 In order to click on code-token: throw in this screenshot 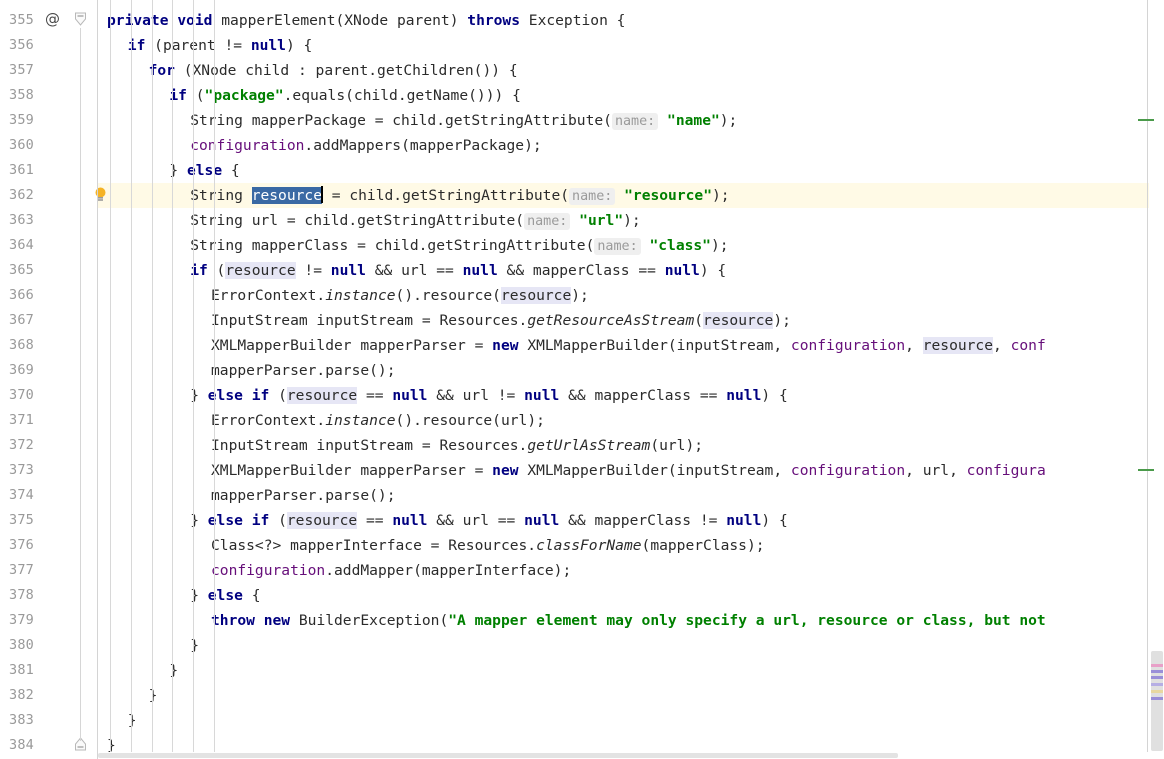, I will do `click(233, 620)`.